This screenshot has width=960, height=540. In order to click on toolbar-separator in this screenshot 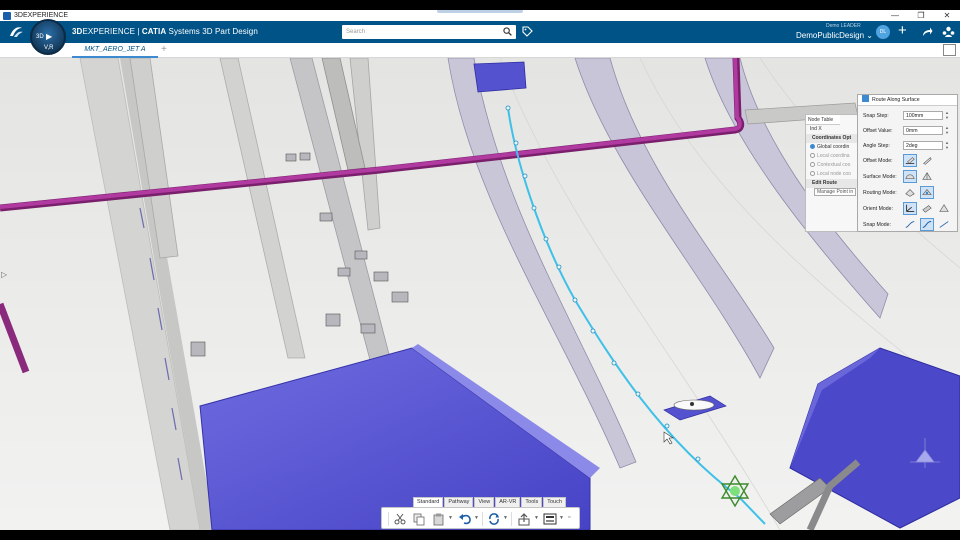, I will do `click(511, 519)`.